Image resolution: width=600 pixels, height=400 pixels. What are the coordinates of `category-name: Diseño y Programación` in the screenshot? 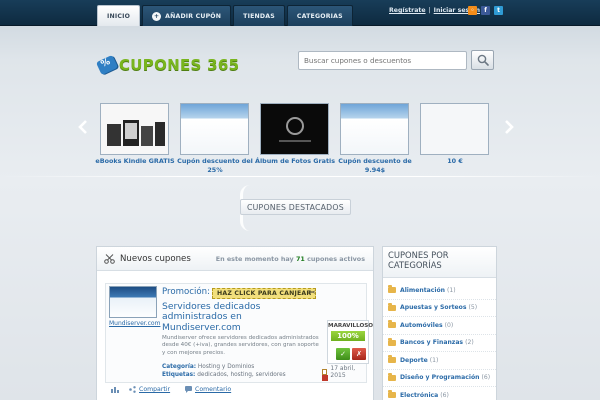 It's located at (440, 378).